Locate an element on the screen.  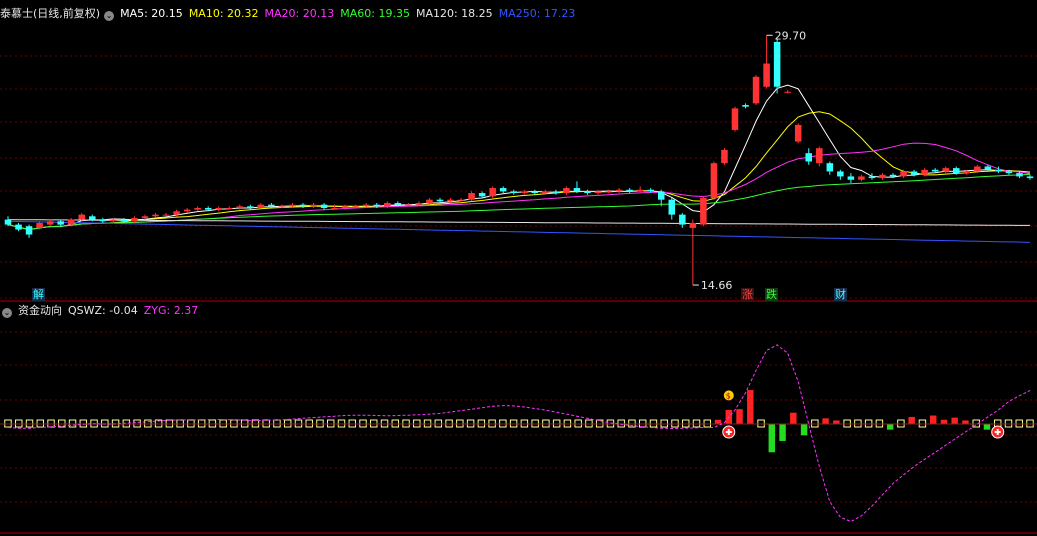
money-bag-glyph: $ is located at coordinates (728, 395).